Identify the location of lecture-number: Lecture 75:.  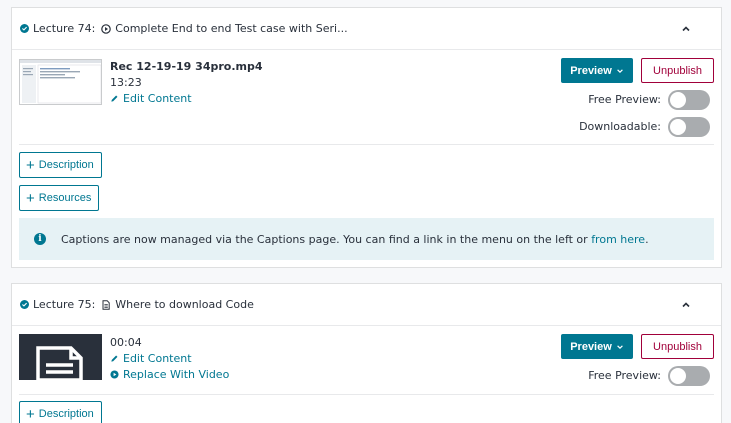
(64, 304).